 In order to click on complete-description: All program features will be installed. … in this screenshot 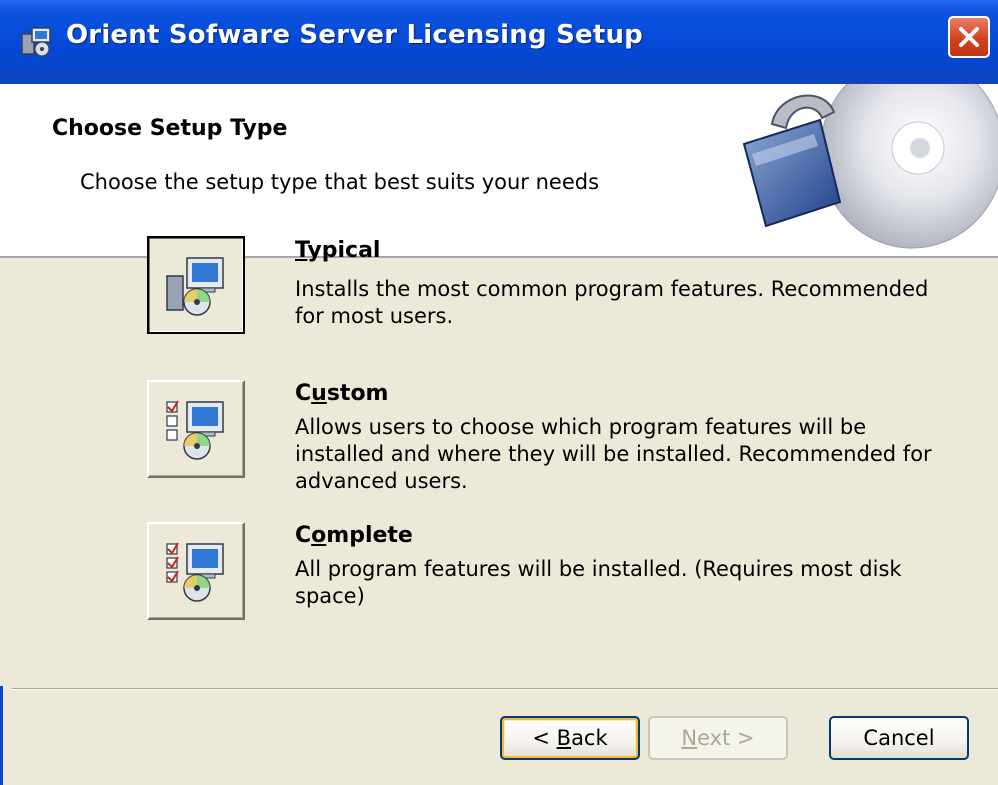, I will do `click(598, 582)`.